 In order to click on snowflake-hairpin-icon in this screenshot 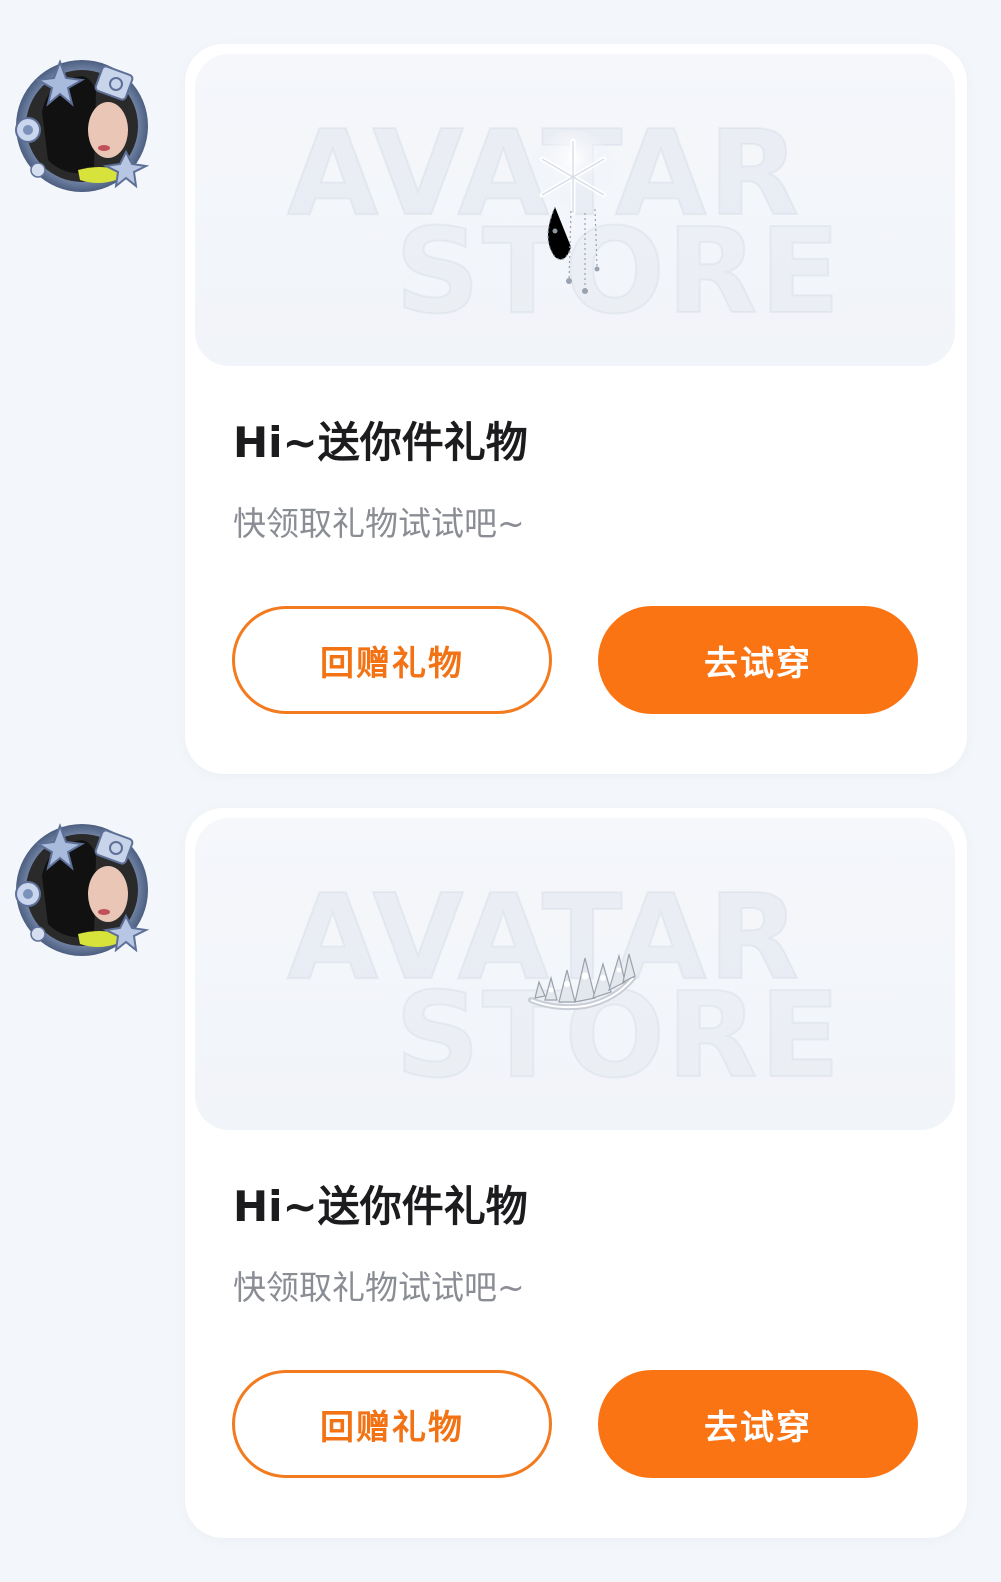, I will do `click(573, 212)`.